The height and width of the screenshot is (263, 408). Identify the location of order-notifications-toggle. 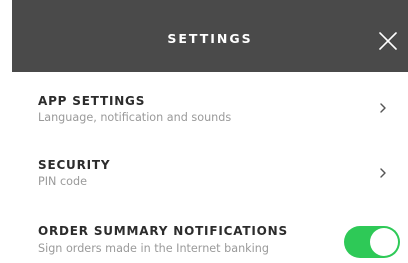
(372, 242).